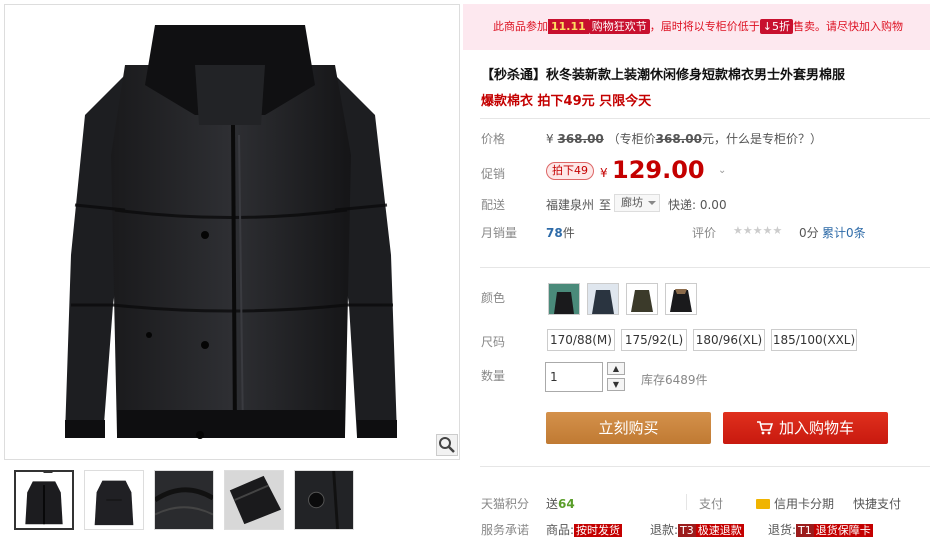 The image size is (930, 547). Describe the element at coordinates (554, 233) in the screenshot. I see `monthly-sales-count: 78` at that location.